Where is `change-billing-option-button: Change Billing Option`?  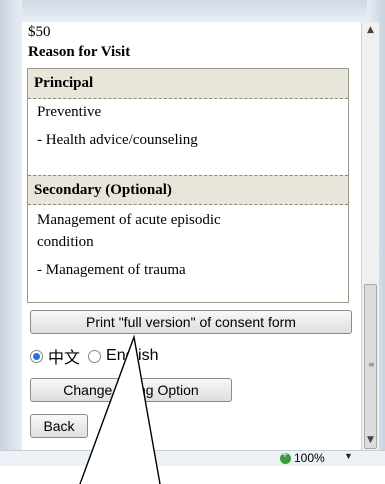
change-billing-option-button: Change Billing Option is located at coordinates (131, 390).